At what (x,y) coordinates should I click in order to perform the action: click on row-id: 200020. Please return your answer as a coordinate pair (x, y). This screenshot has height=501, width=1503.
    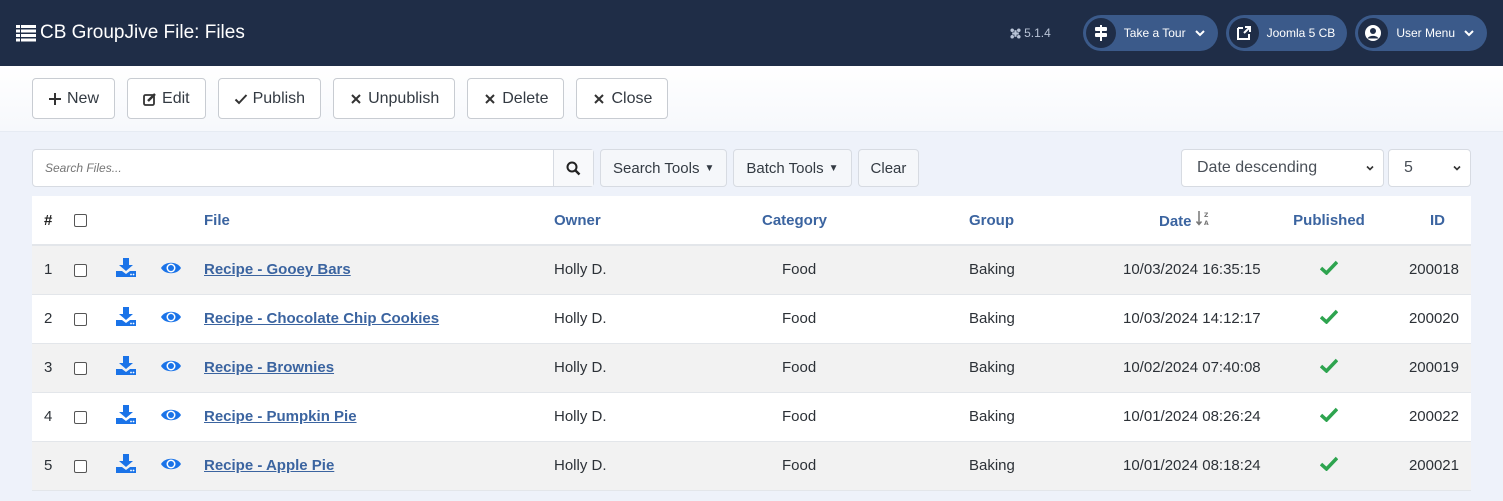
    Looking at the image, I should click on (1425, 319).